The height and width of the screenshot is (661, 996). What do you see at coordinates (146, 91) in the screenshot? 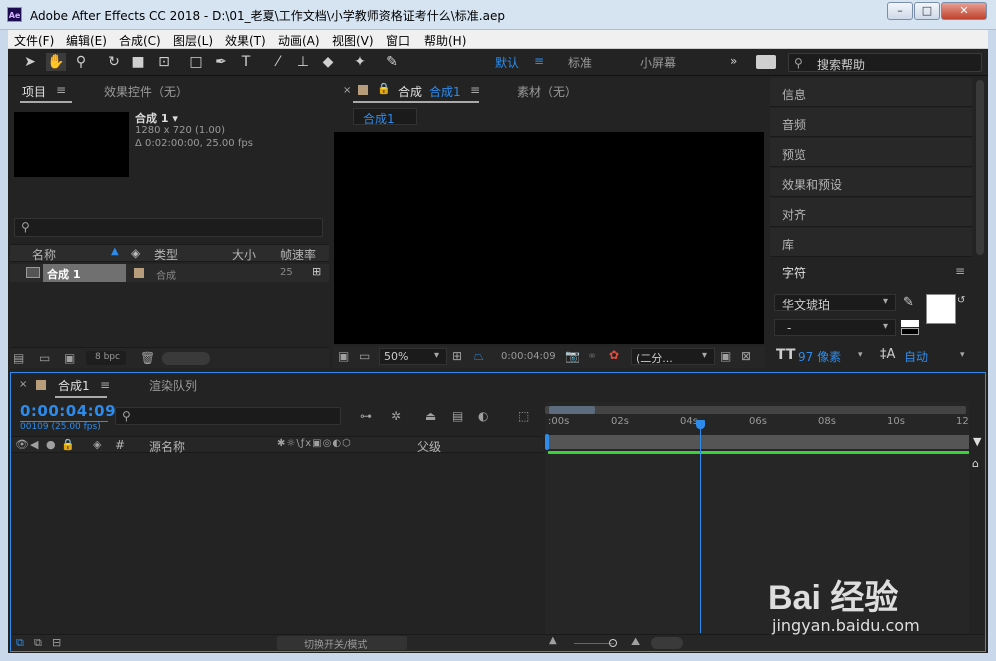
I see `tab-effect-controls: 效果控件（无）` at bounding box center [146, 91].